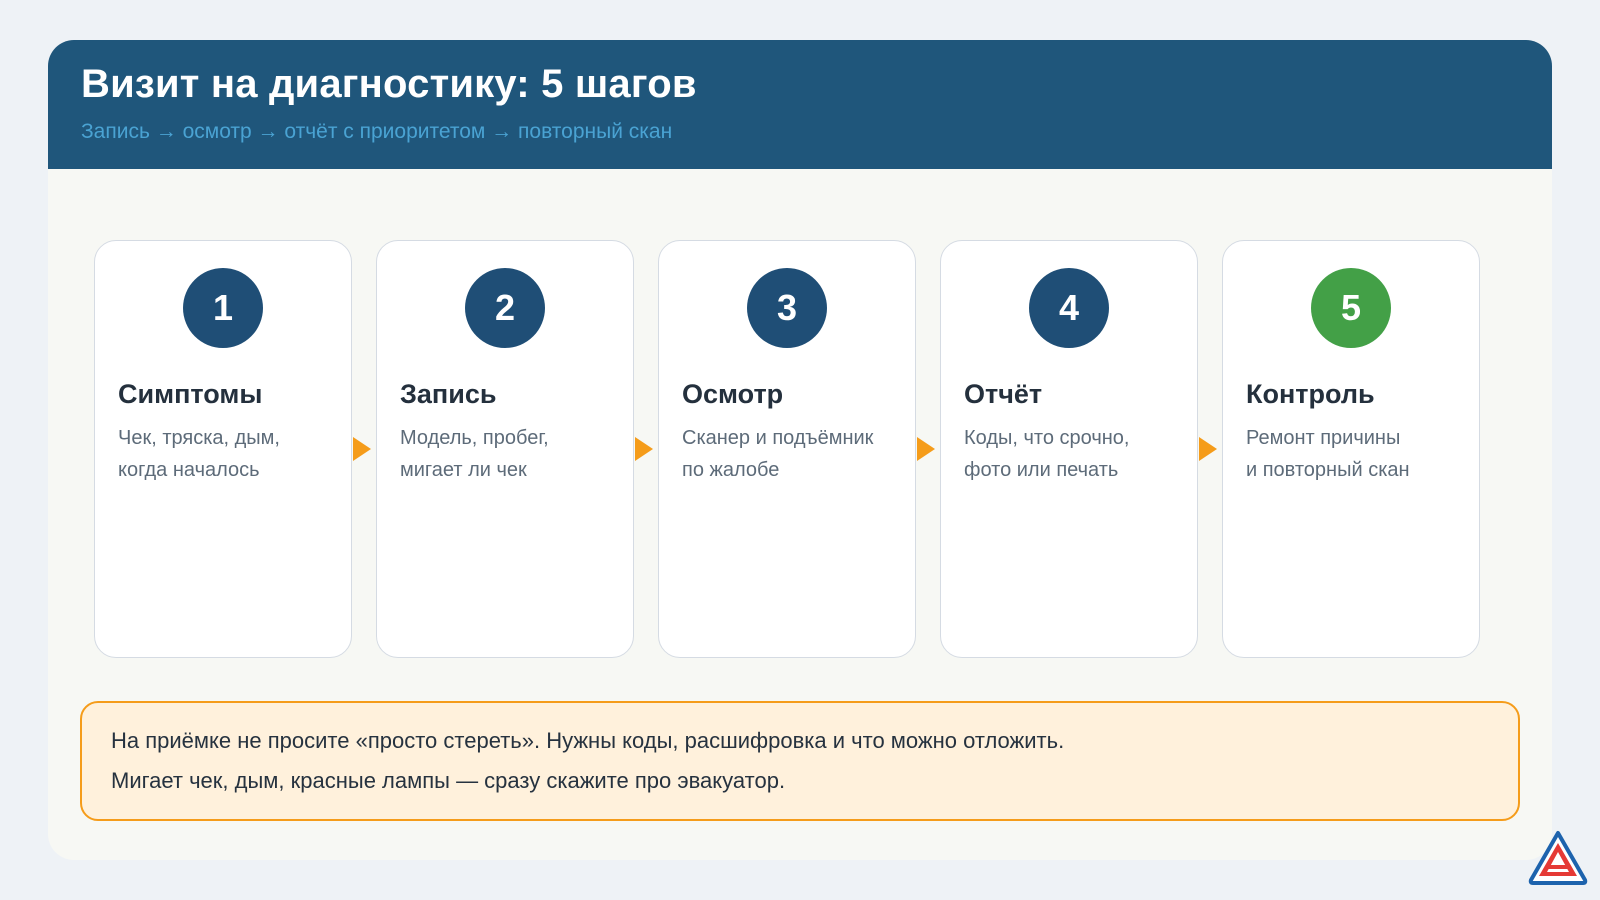  I want to click on step-card-2: 2 Запись Модель, пробег, мигает ли чек, so click(505, 449).